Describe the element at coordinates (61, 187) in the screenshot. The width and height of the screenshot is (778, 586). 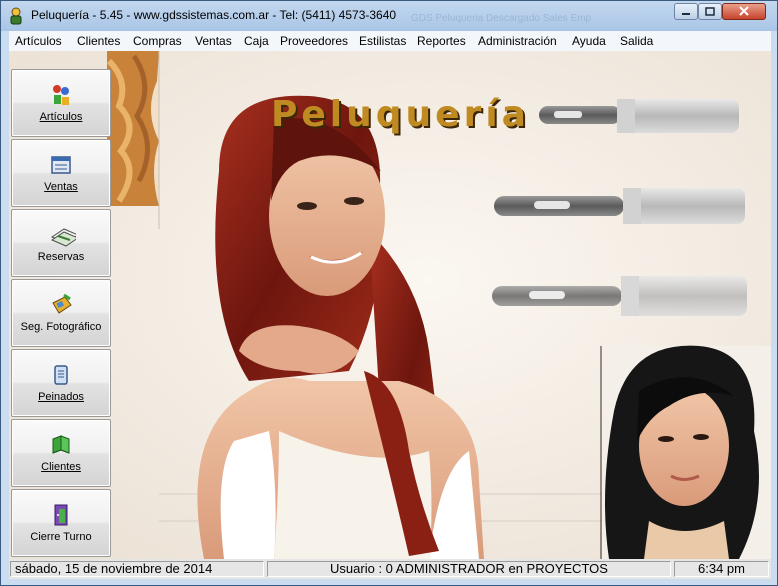
I see `sidebar-ventas-label: Ventas` at that location.